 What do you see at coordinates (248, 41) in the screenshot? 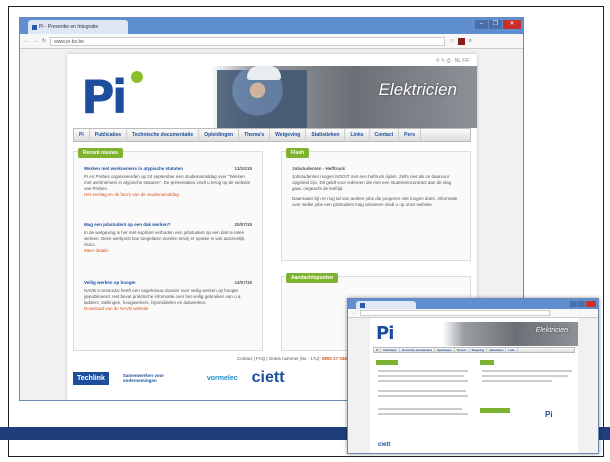
I see `url-field: www.pi-bs.be` at bounding box center [248, 41].